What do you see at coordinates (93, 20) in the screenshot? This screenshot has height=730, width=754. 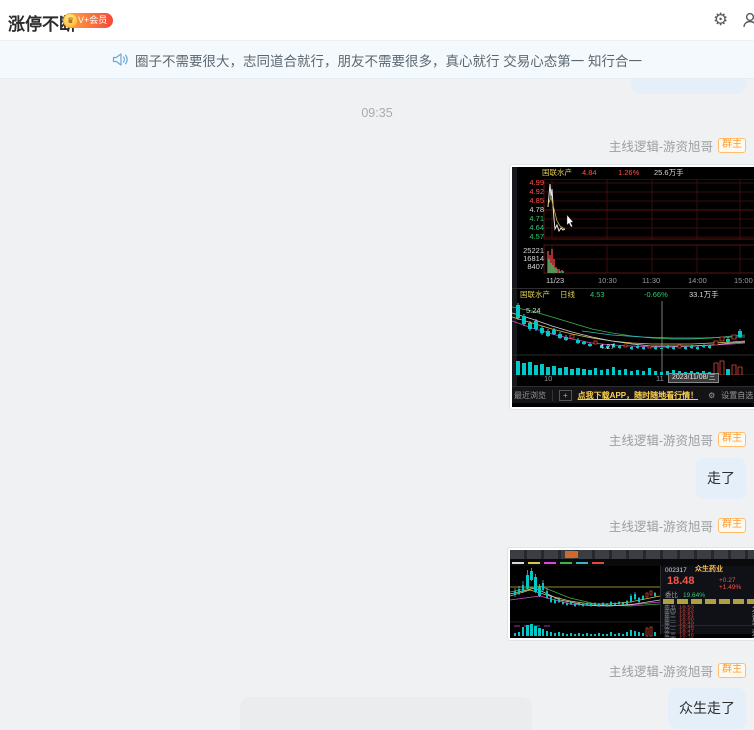 I see `vip-badge-label: V+会员` at bounding box center [93, 20].